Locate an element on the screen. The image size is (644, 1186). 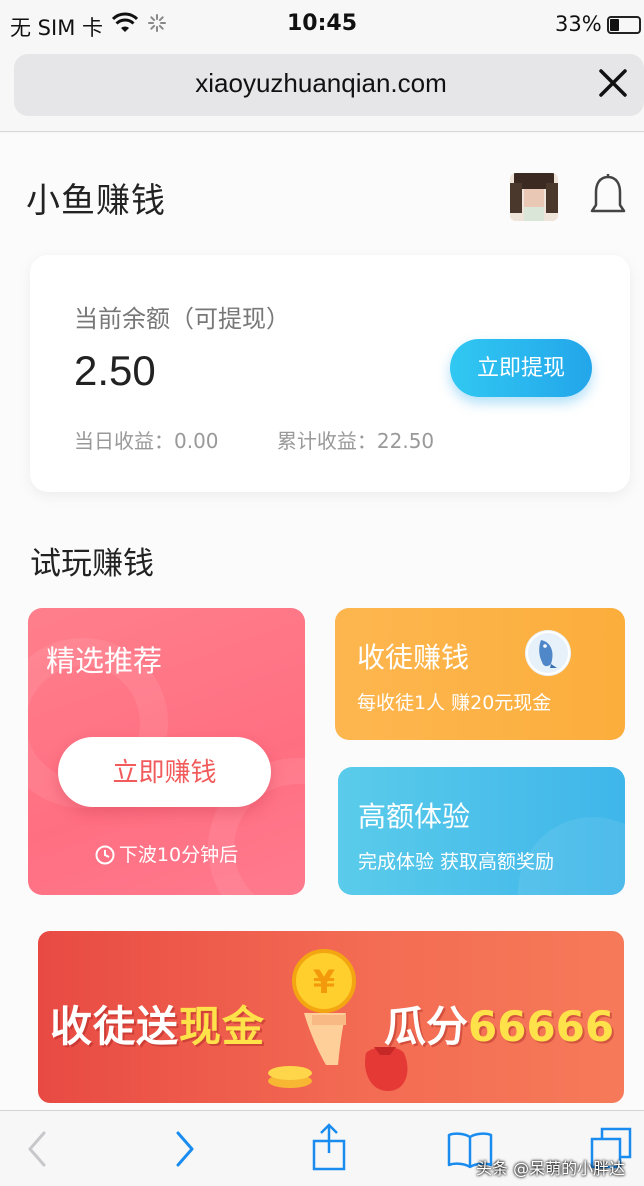
avatar is located at coordinates (534, 197).